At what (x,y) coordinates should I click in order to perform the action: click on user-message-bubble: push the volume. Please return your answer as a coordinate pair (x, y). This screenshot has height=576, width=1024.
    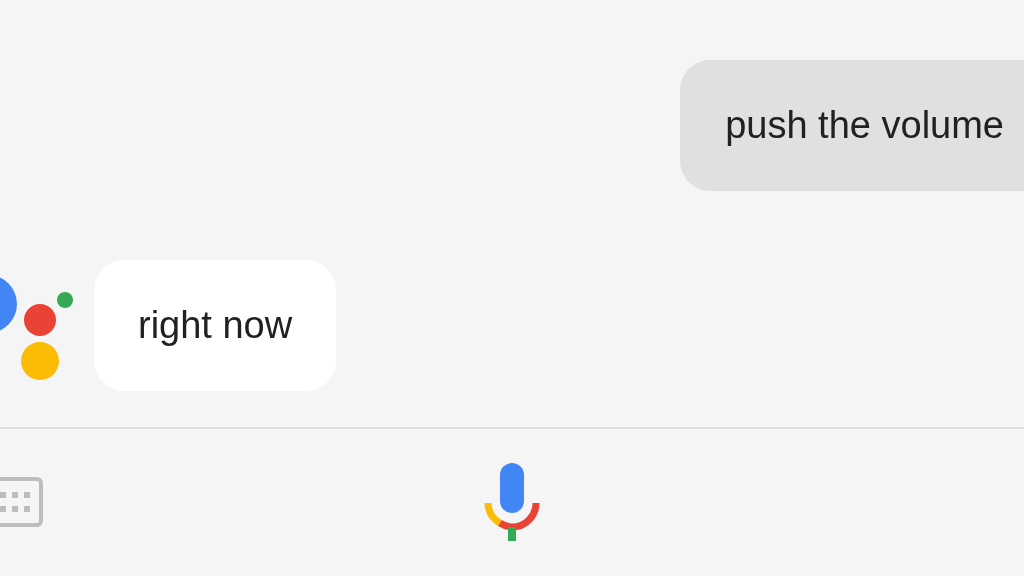
    Looking at the image, I should click on (852, 125).